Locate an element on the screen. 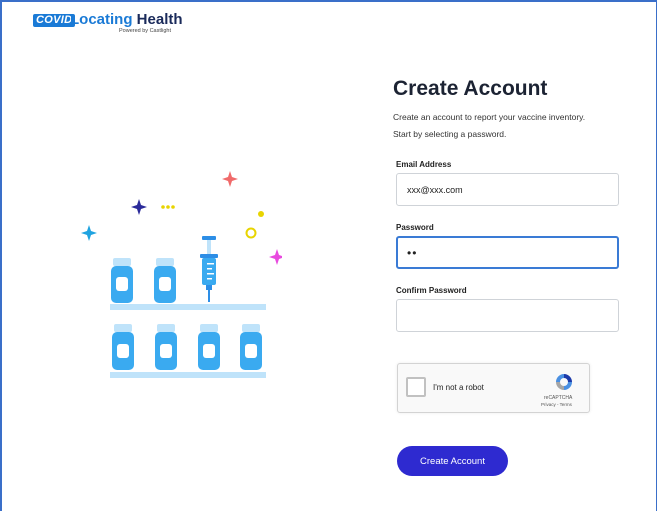 Image resolution: width=657 pixels, height=511 pixels. subtitle-line-2: Start by selecting a password. is located at coordinates (450, 134).